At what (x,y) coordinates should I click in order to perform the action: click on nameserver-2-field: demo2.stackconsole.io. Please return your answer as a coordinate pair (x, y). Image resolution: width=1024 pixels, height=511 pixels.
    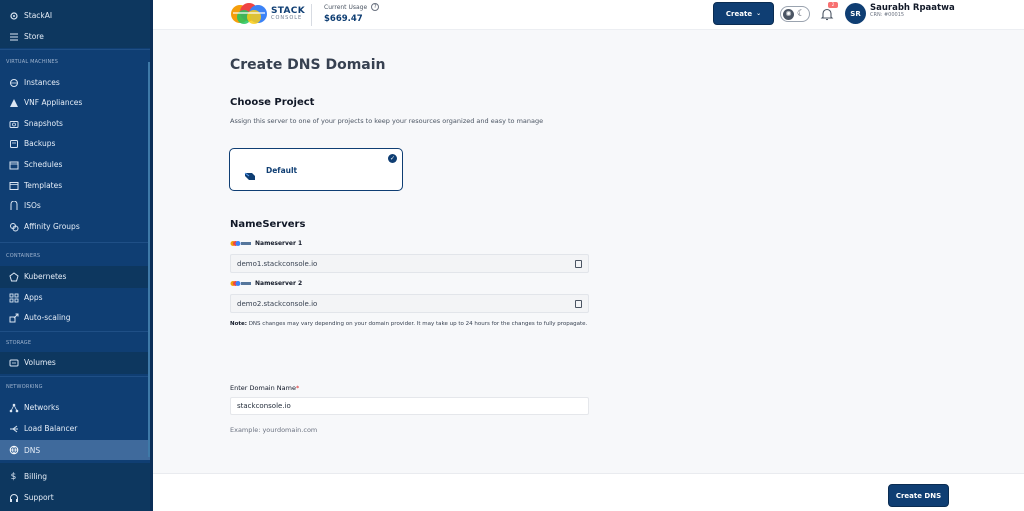
    Looking at the image, I should click on (409, 303).